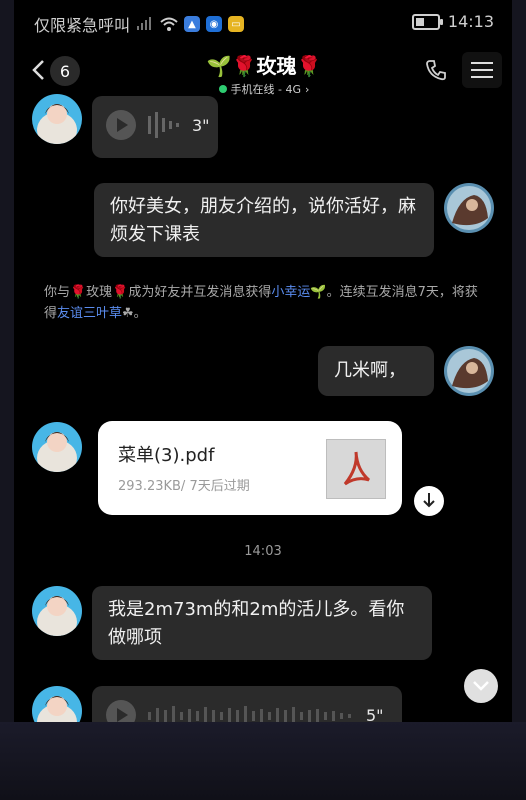 The width and height of the screenshot is (526, 800). I want to click on voice-message-bubble: 3", so click(155, 127).